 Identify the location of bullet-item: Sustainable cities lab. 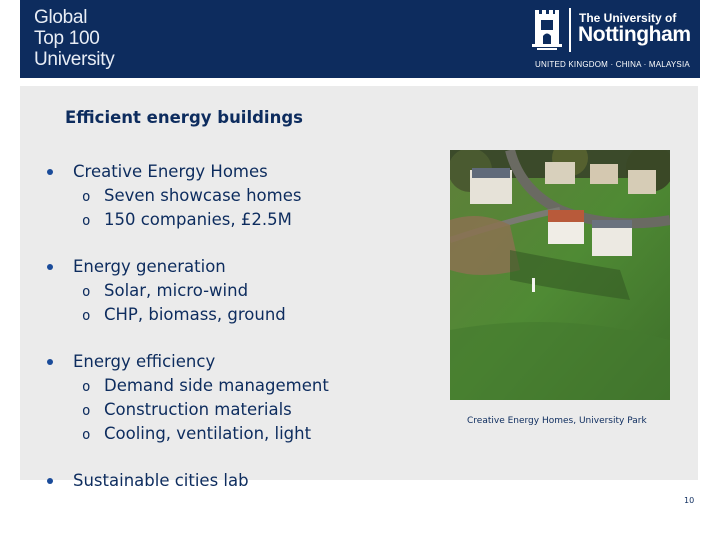
(161, 480).